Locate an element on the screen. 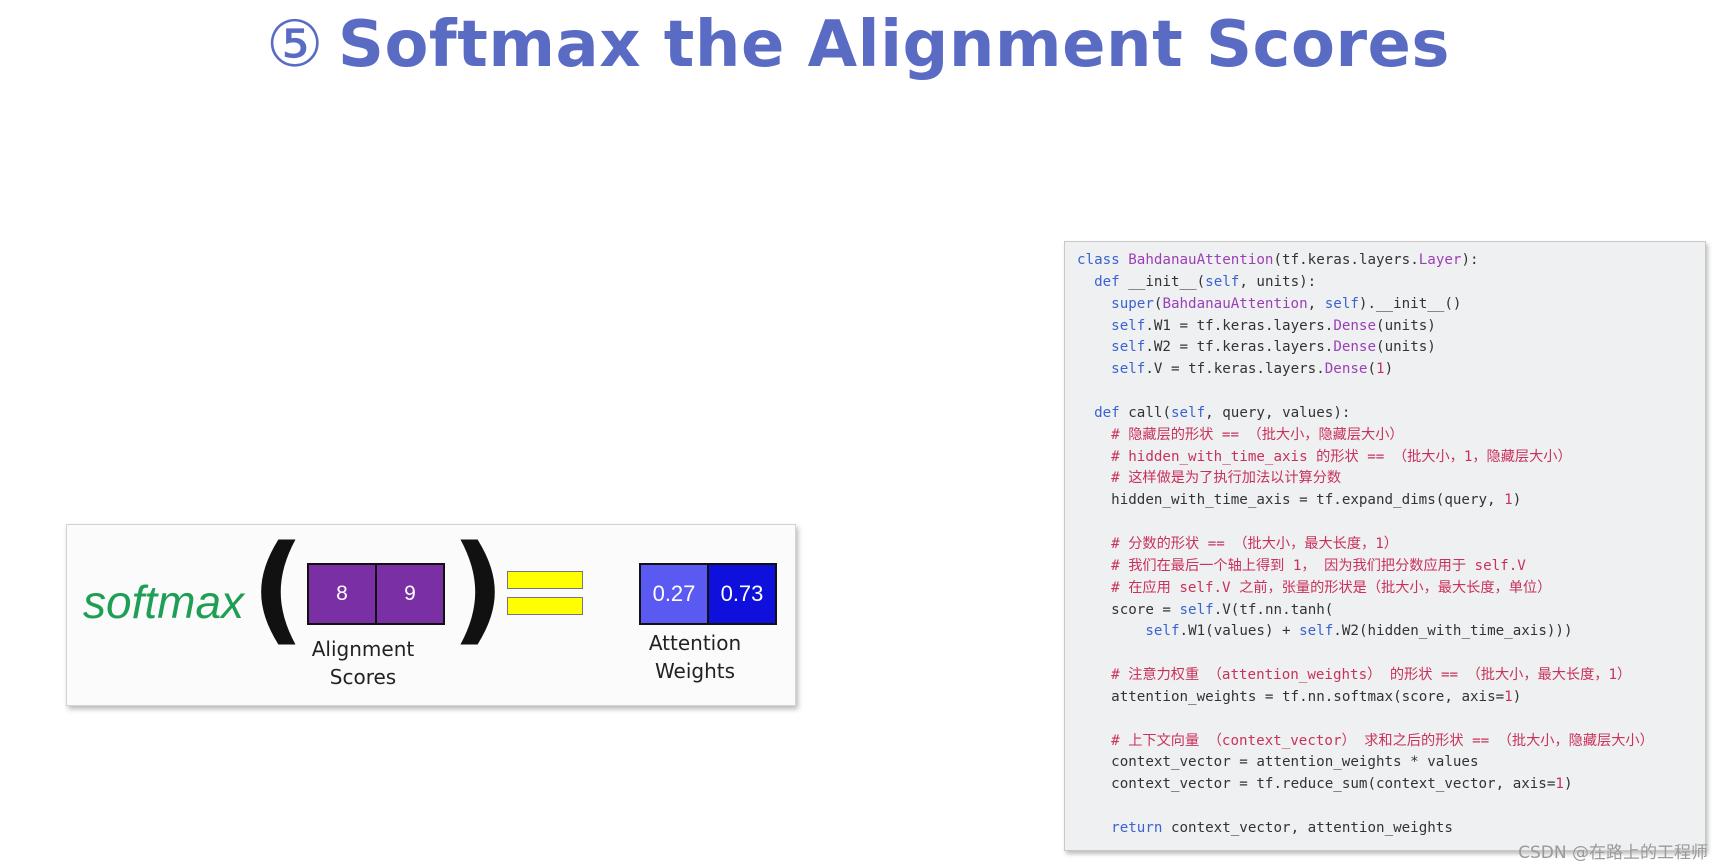 The height and width of the screenshot is (866, 1716). label-line: Weights is located at coordinates (695, 671).